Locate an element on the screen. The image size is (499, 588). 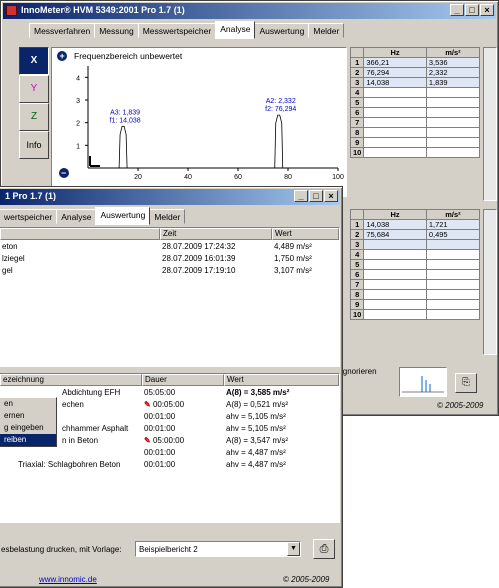
axis-y-button: Y is located at coordinates (34, 89).